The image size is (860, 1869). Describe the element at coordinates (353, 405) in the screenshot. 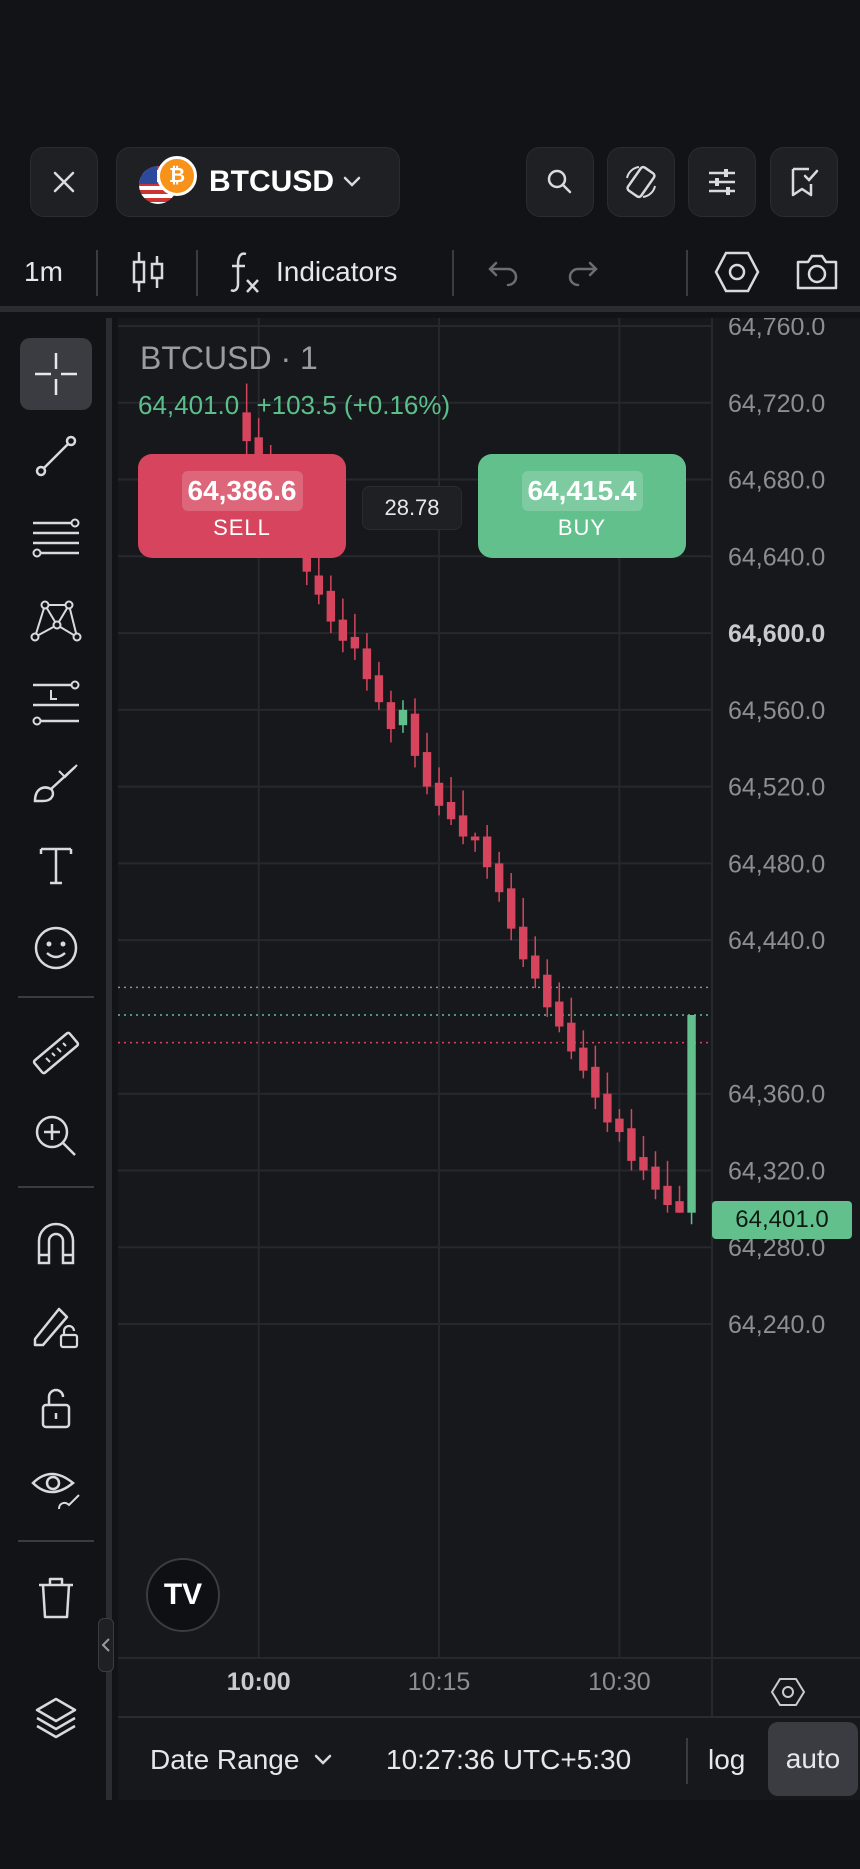

I see `legend-change: +103.5 (+0.16%)` at that location.